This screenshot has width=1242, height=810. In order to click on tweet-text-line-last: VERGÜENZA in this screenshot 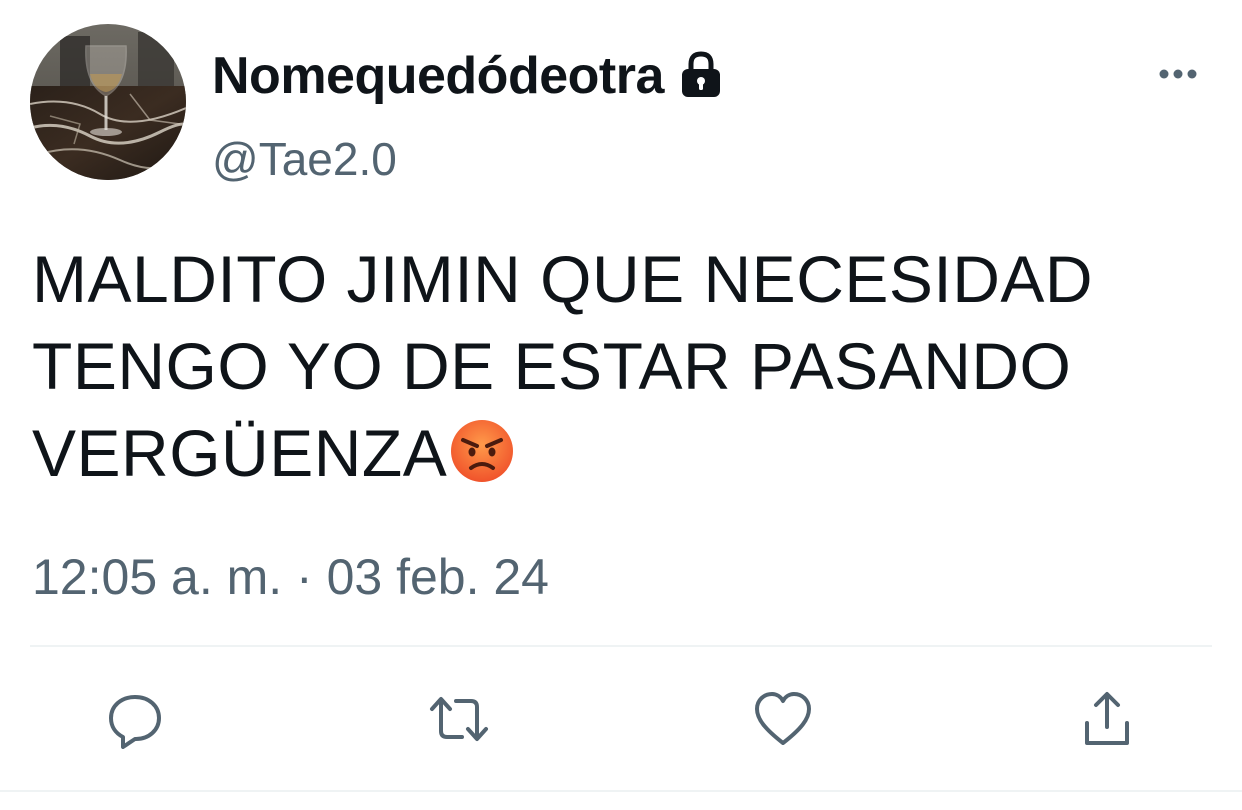, I will do `click(622, 453)`.